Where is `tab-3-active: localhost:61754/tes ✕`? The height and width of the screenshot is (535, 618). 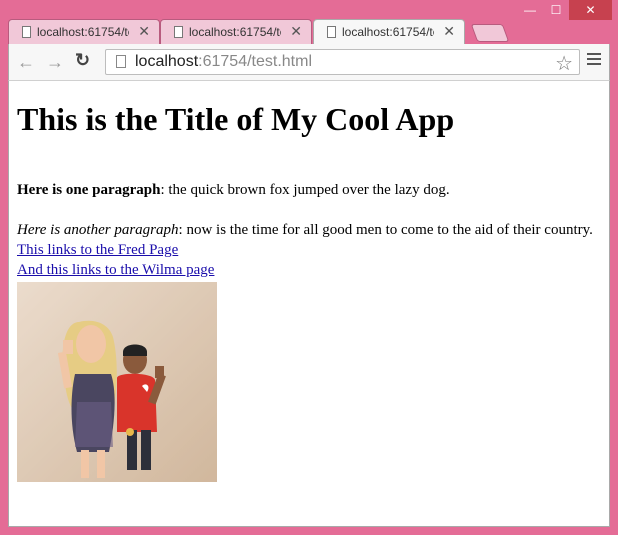 tab-3-active: localhost:61754/tes ✕ is located at coordinates (389, 32).